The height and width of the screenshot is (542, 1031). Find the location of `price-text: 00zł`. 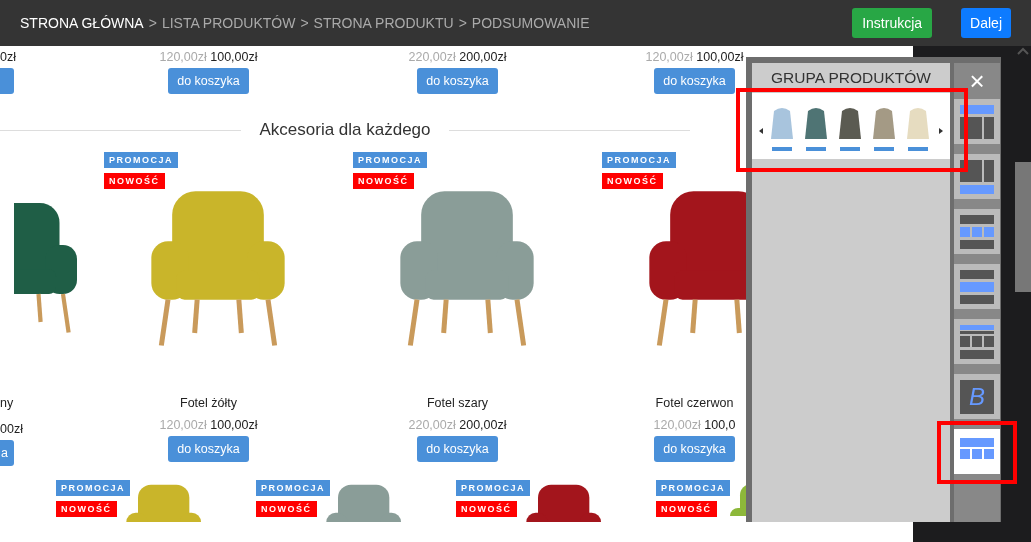

price-text: 00zł is located at coordinates (11, 429).